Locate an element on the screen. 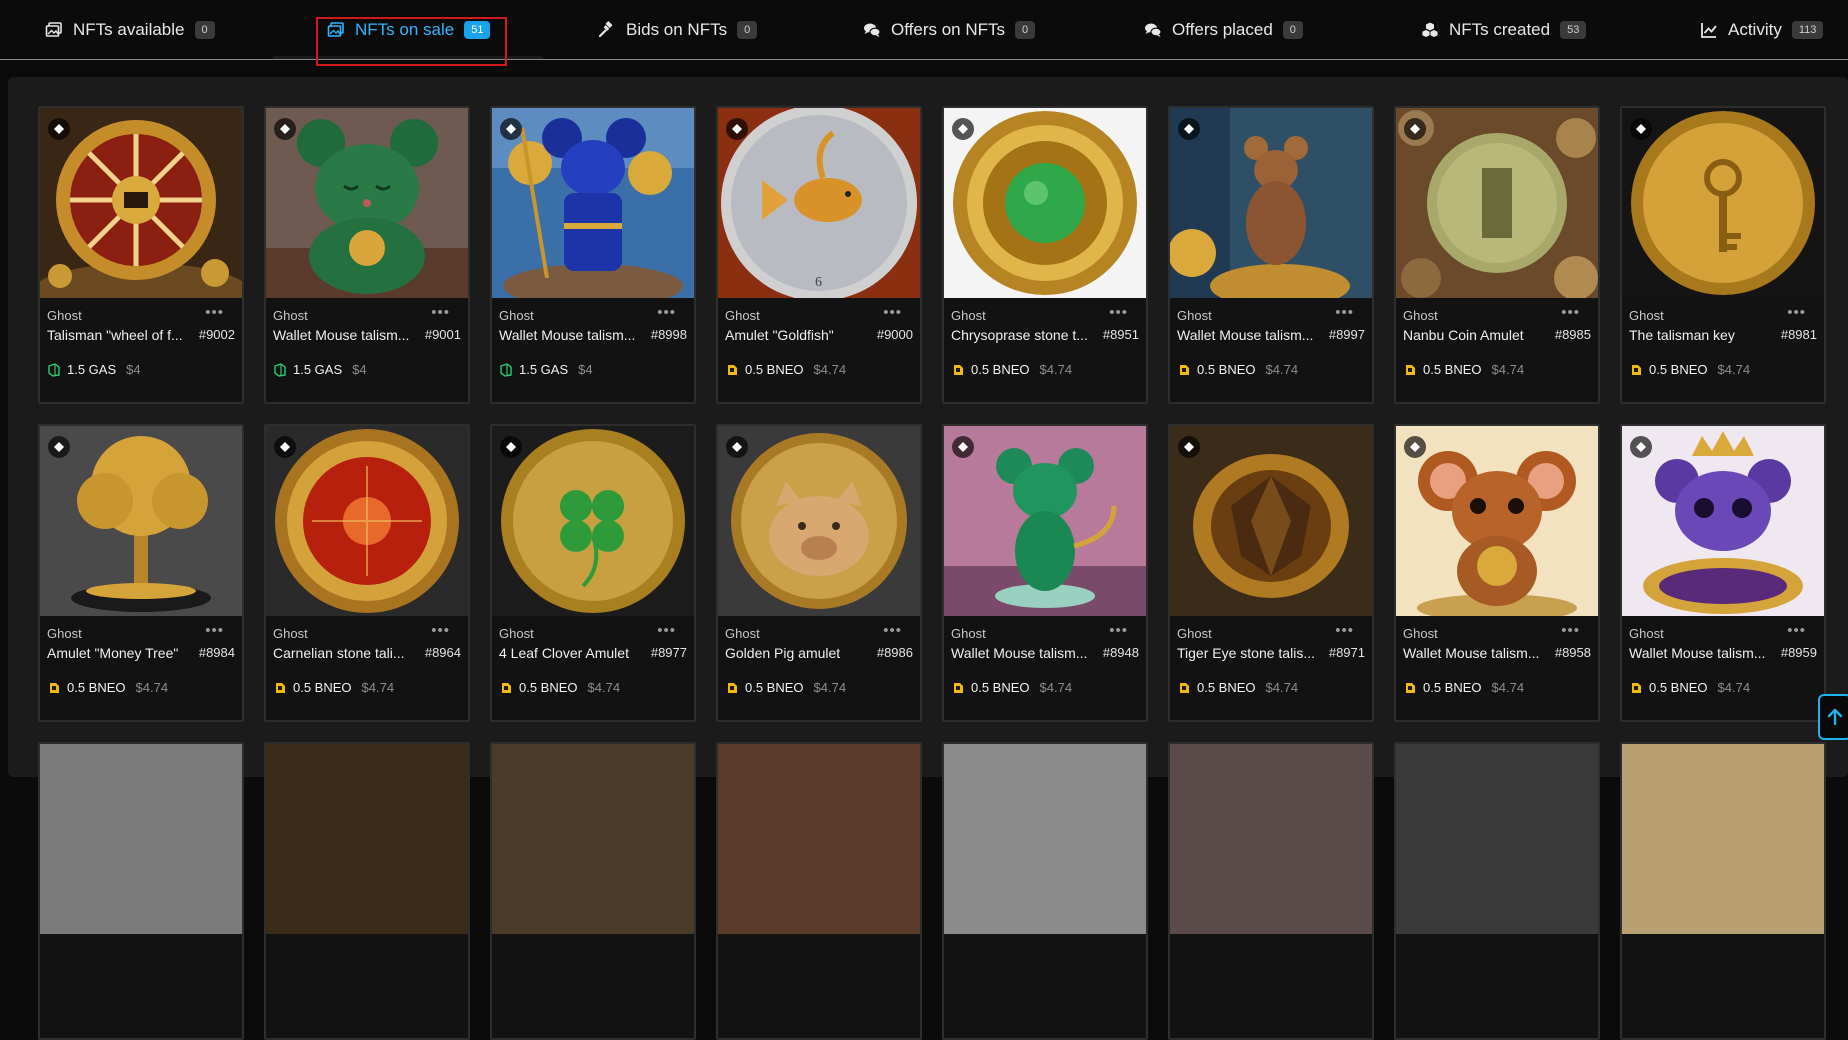 This screenshot has width=1848, height=1040. nft-image-money-tree is located at coordinates (141, 521).